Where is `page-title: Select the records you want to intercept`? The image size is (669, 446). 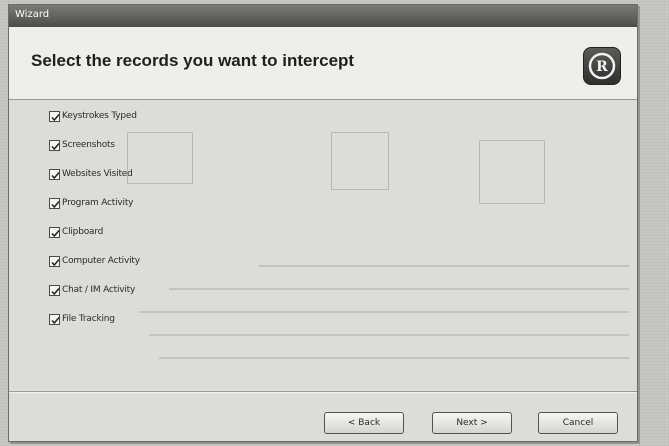 page-title: Select the records you want to intercept is located at coordinates (193, 60).